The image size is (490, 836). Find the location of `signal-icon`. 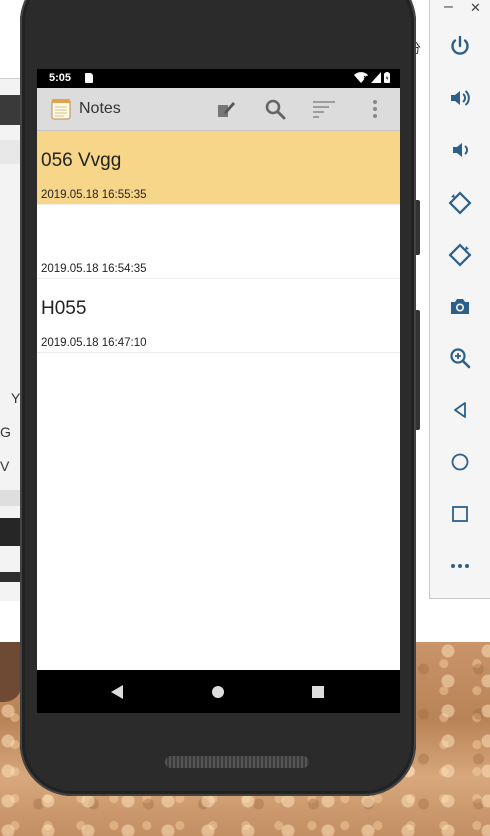

signal-icon is located at coordinates (376, 77).